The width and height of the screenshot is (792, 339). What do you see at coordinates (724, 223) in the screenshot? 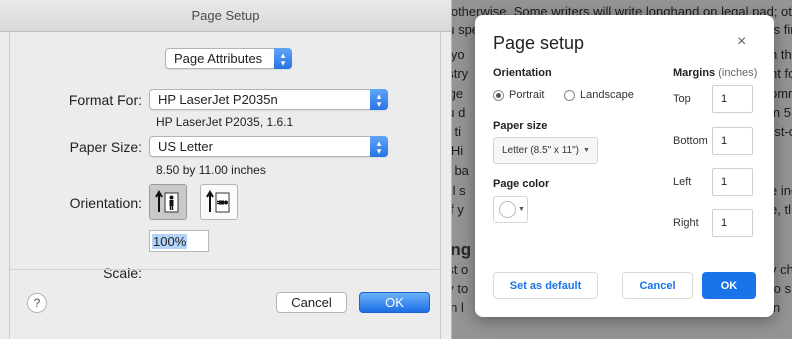
I see `margin-right-value: 1` at bounding box center [724, 223].